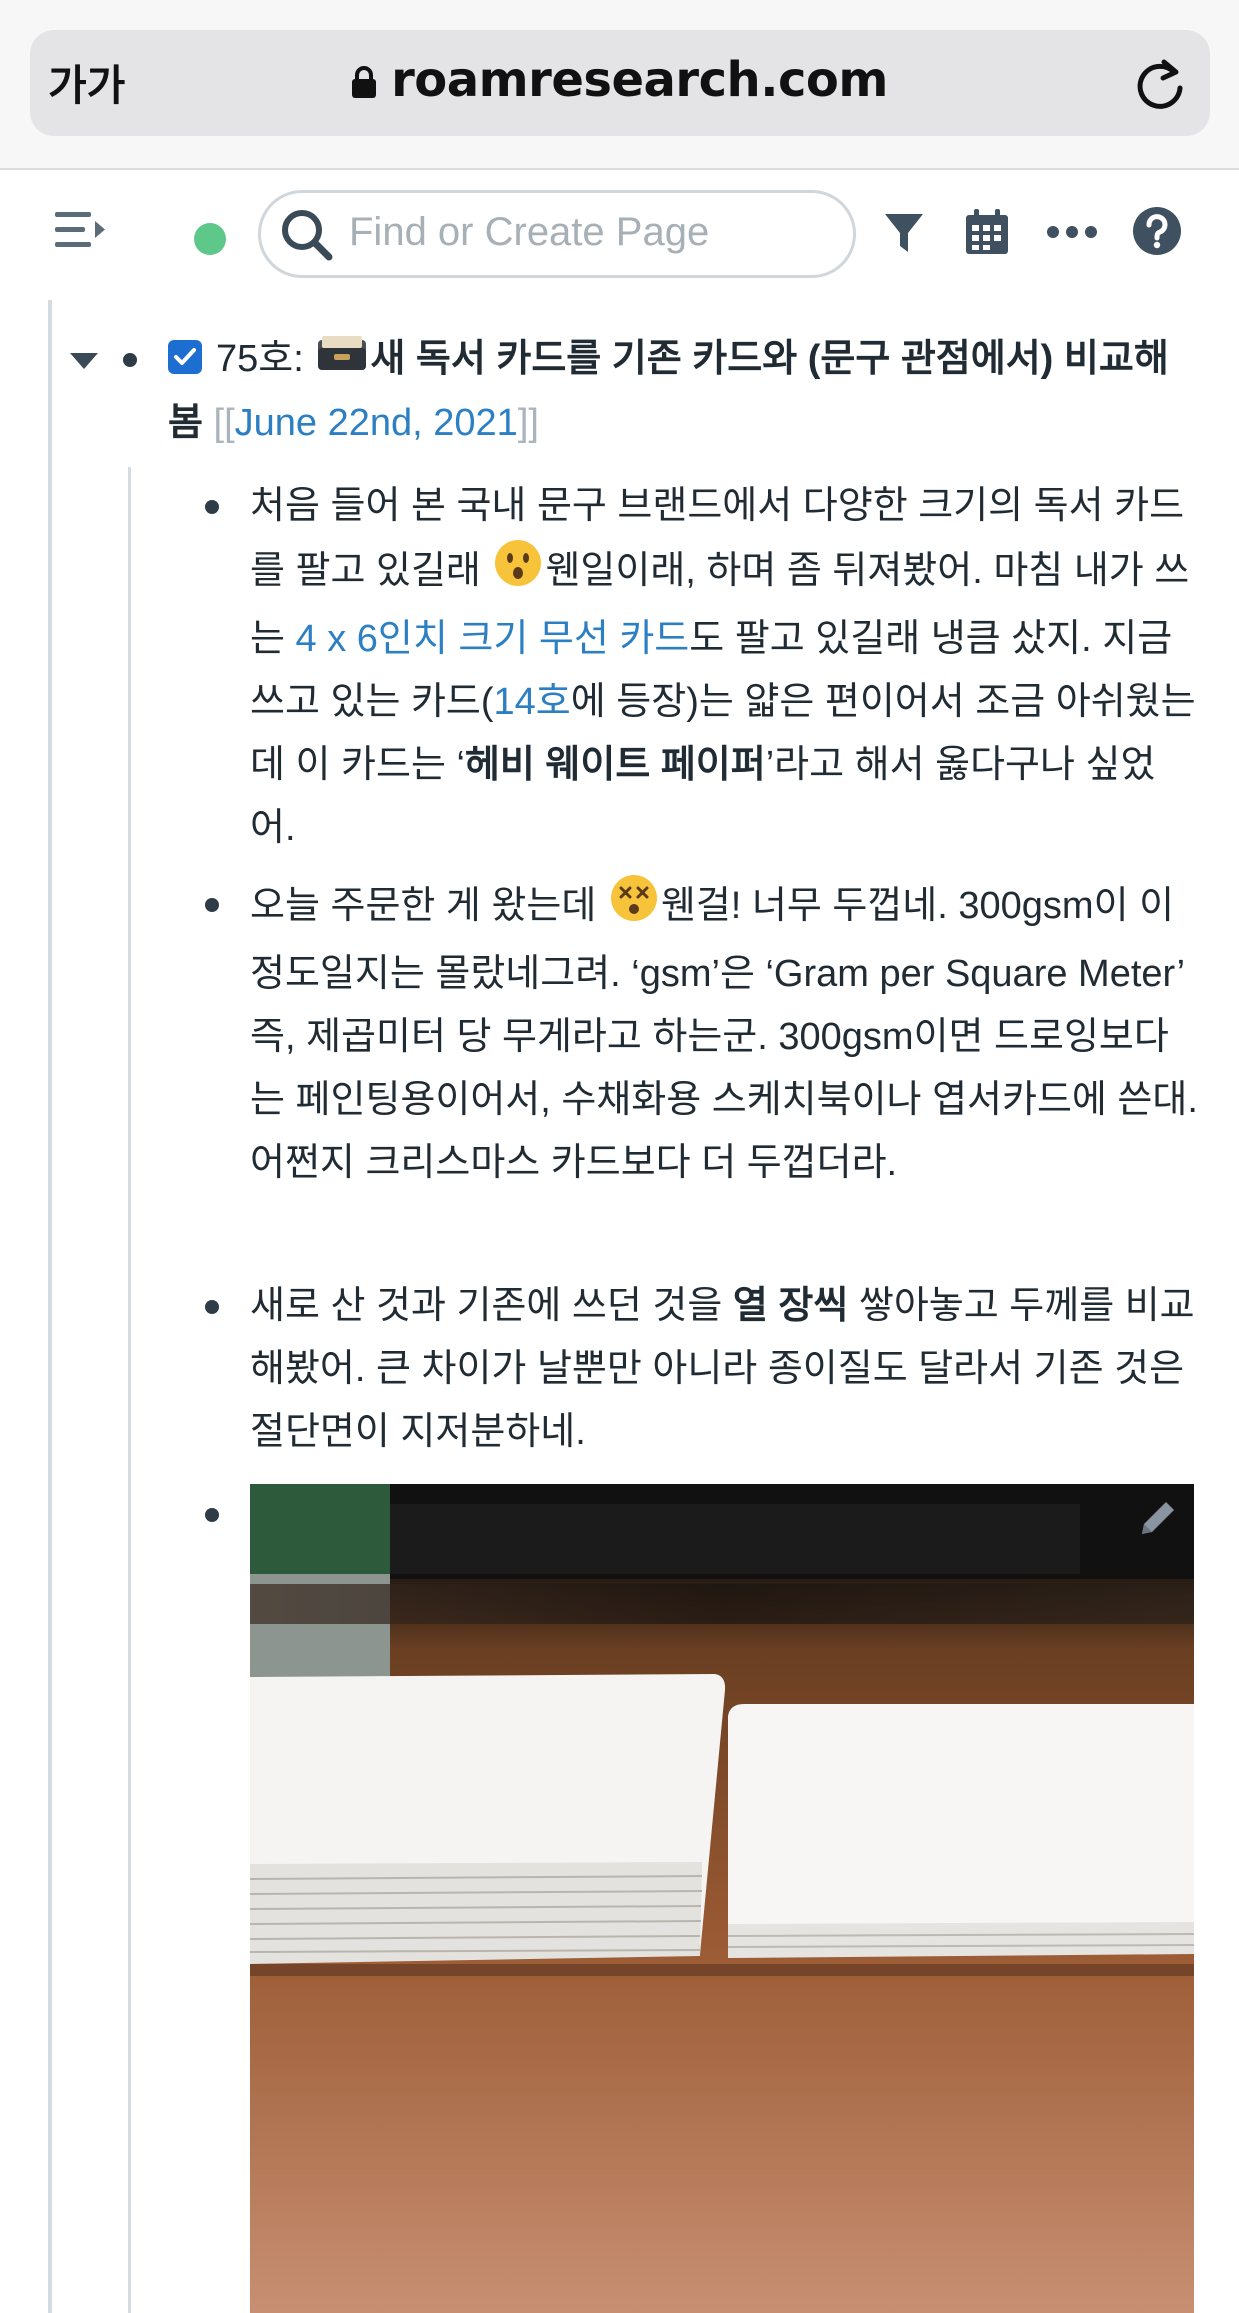  I want to click on dizzy-face-icon, so click(634, 908).